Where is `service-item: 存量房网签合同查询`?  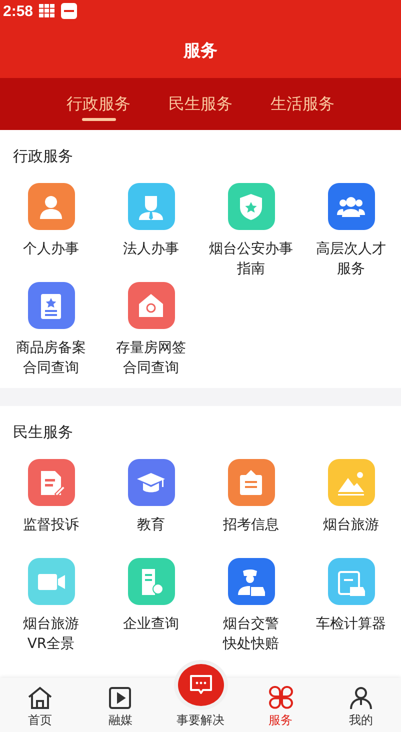
service-item: 存量房网签合同查询 is located at coordinates (151, 330).